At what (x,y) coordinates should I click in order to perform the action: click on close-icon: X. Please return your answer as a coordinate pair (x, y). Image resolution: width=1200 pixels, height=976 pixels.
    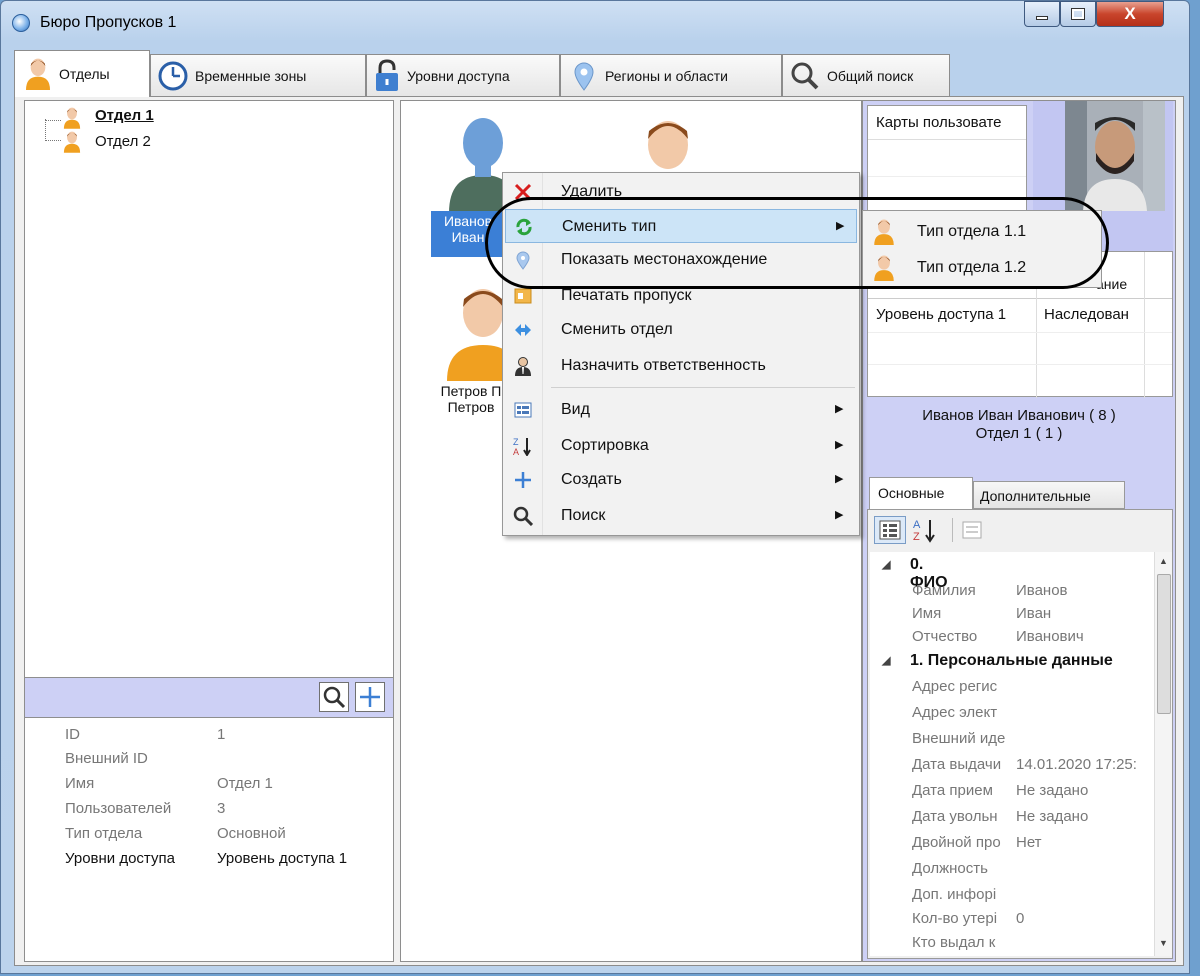
    Looking at the image, I should click on (1130, 13).